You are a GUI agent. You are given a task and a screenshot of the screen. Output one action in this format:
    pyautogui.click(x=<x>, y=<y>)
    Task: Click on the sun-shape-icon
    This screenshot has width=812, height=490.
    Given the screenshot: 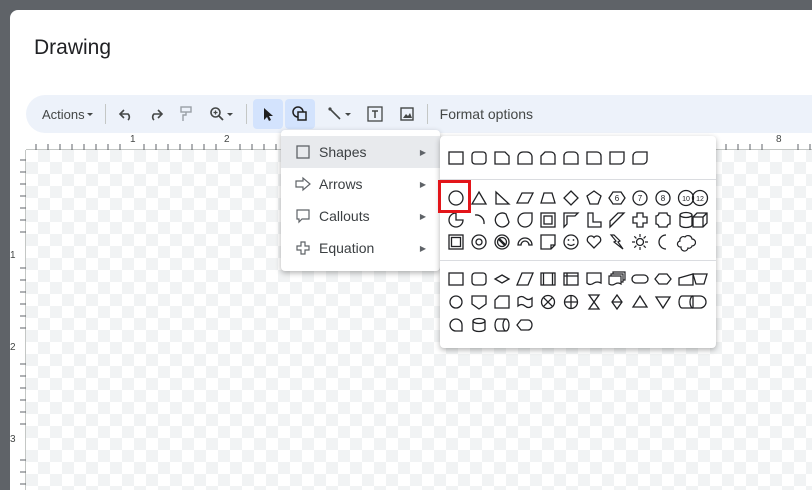 What is the action you would take?
    pyautogui.click(x=640, y=242)
    